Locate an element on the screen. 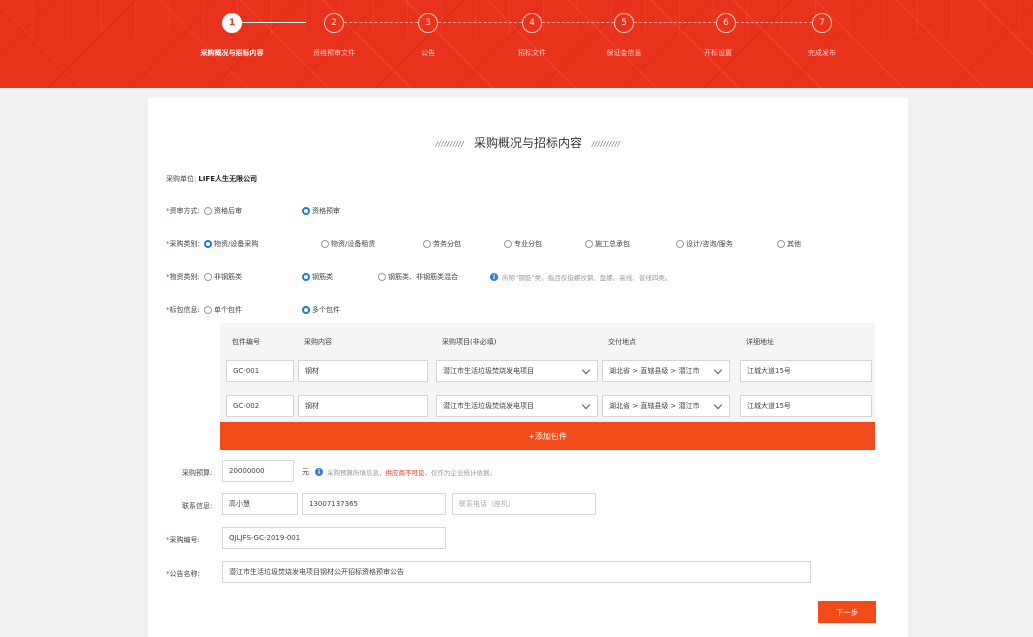 The image size is (1033, 637). budget-label: 采购预算: is located at coordinates (197, 473).